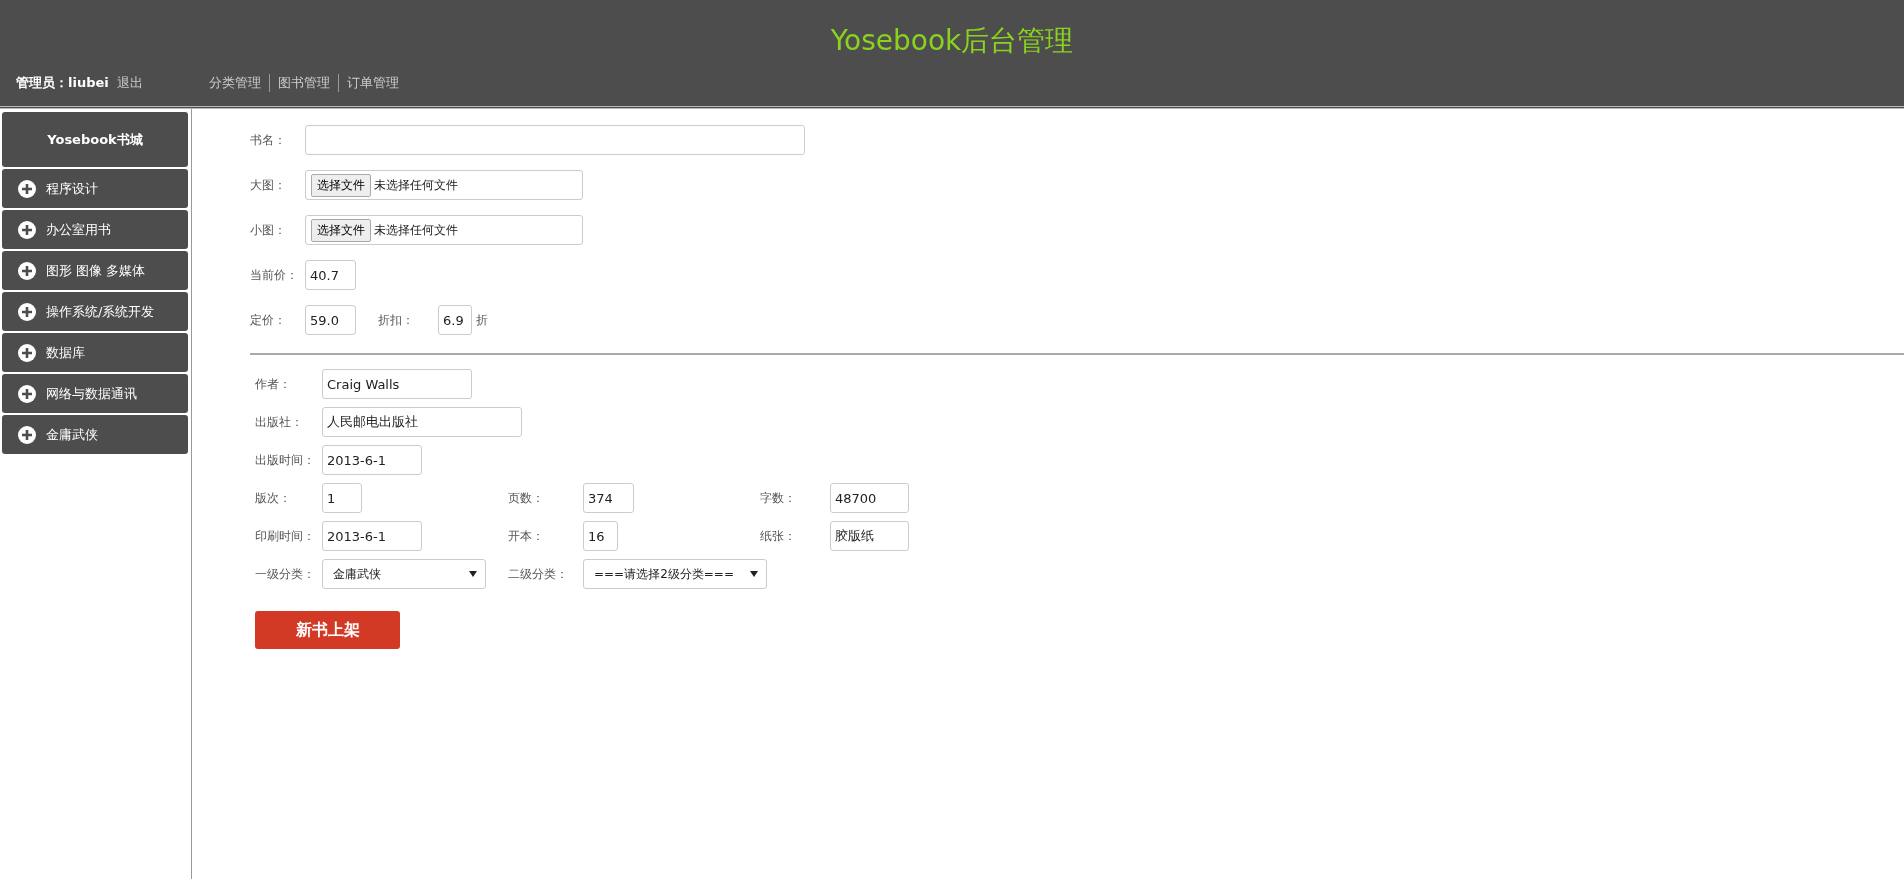 The height and width of the screenshot is (880, 1904). What do you see at coordinates (268, 230) in the screenshot?
I see `field-label: 小图：` at bounding box center [268, 230].